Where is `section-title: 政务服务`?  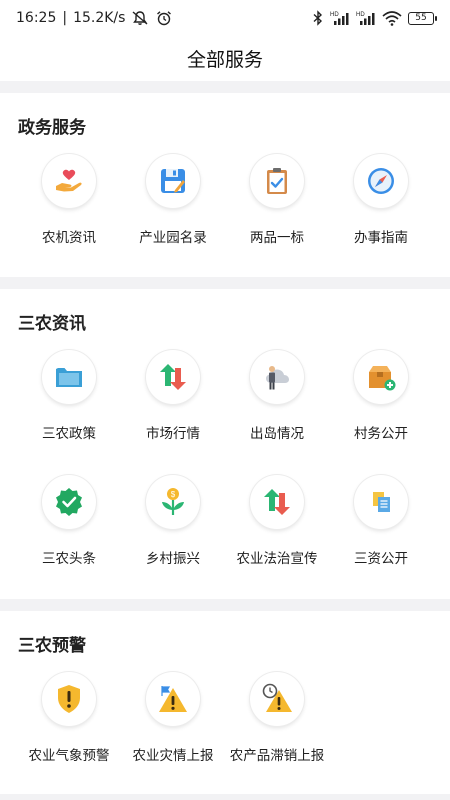
section-title: 政务服务 is located at coordinates (52, 128).